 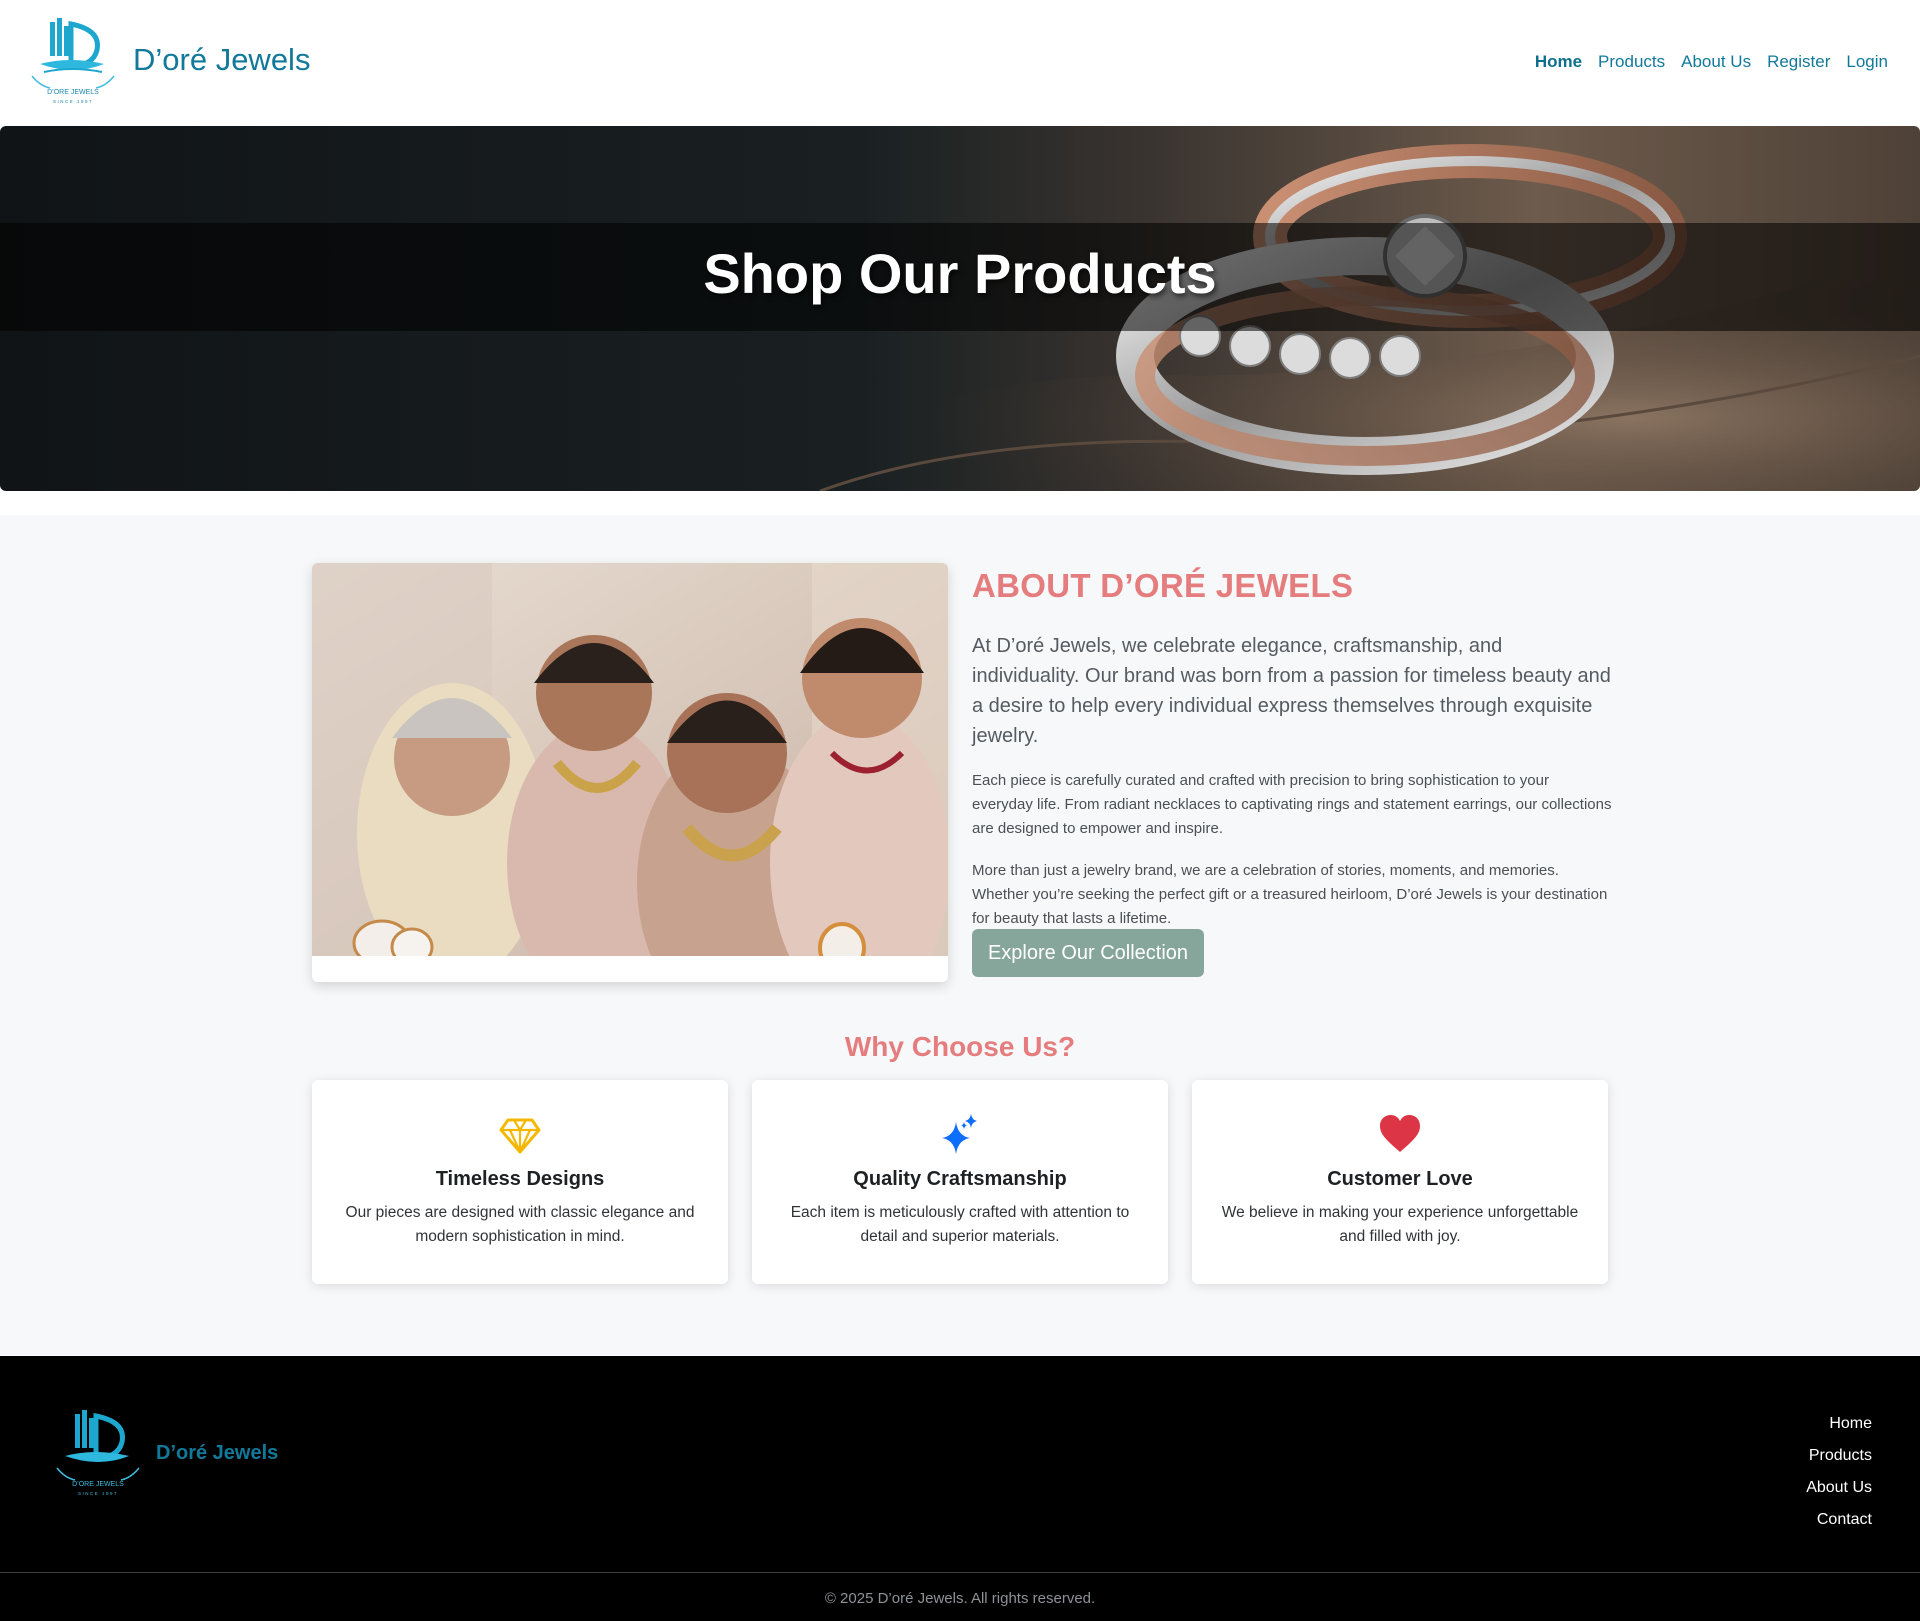 What do you see at coordinates (217, 1453) in the screenshot?
I see `footer-brand-name: D’oré Jewels` at bounding box center [217, 1453].